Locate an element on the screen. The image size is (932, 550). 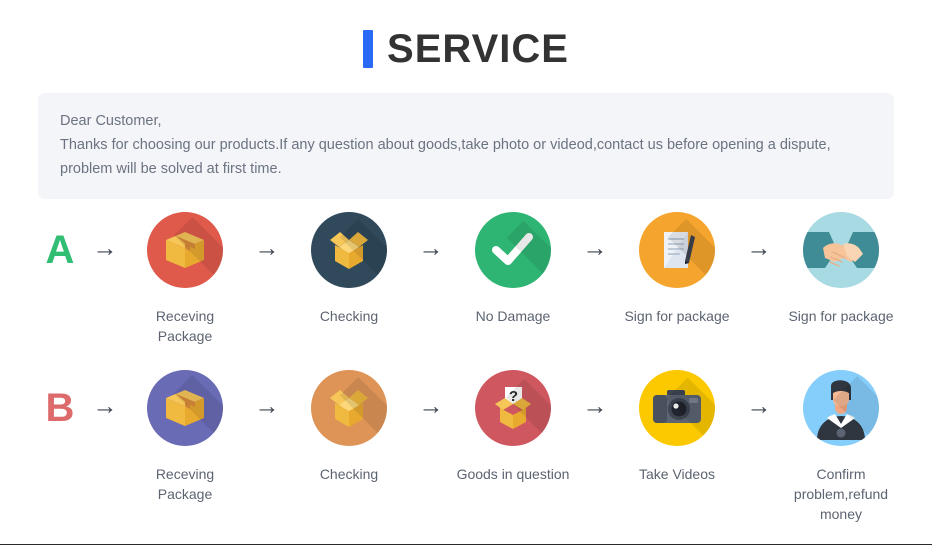
flow-step: ? Goods in question is located at coordinates (513, 427).